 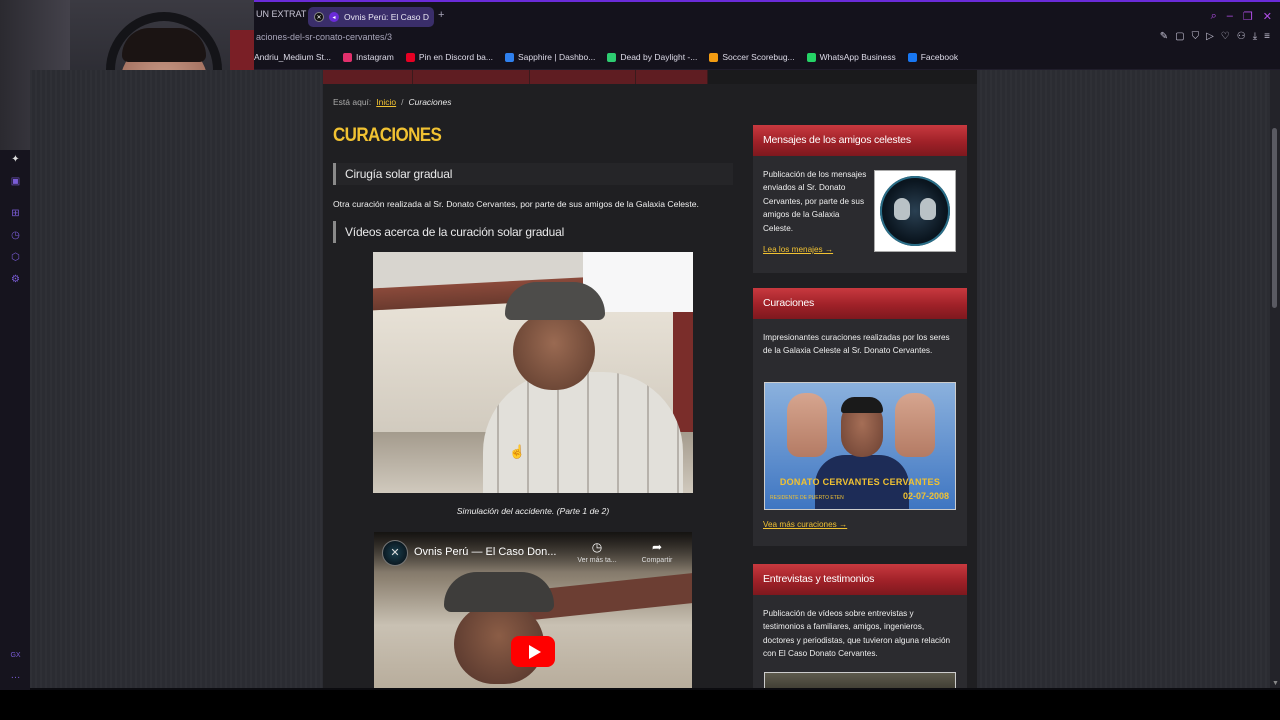 I want to click on photo-date-caption: 02-07-2008, so click(x=925, y=496).